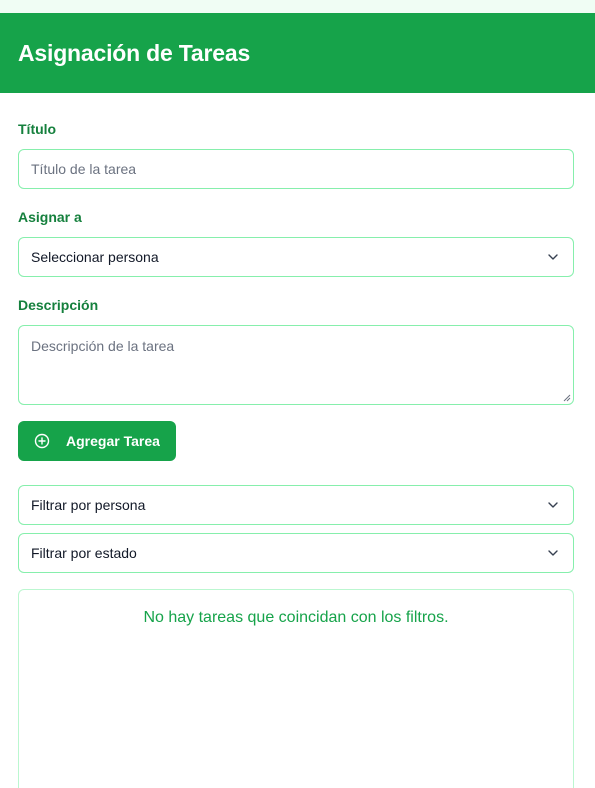 The image size is (595, 788). What do you see at coordinates (37, 129) in the screenshot?
I see `title-label: Título` at bounding box center [37, 129].